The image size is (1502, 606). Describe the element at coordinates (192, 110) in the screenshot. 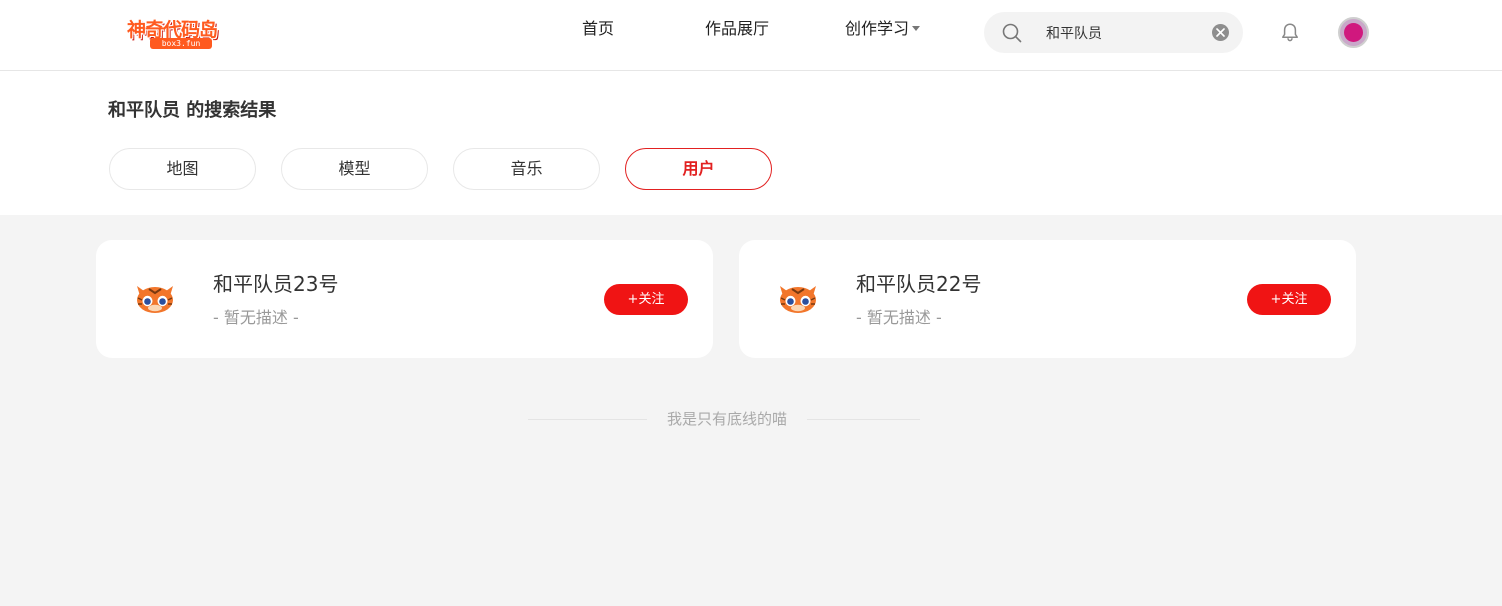

I see `search-results-title: 和平队员 的搜索结果` at that location.